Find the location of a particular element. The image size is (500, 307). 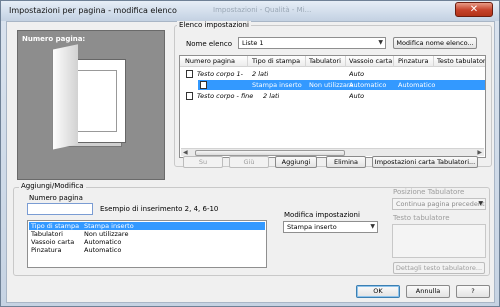

listview-row: Testo corpo 1- 2 lati Auto is located at coordinates (332, 74).